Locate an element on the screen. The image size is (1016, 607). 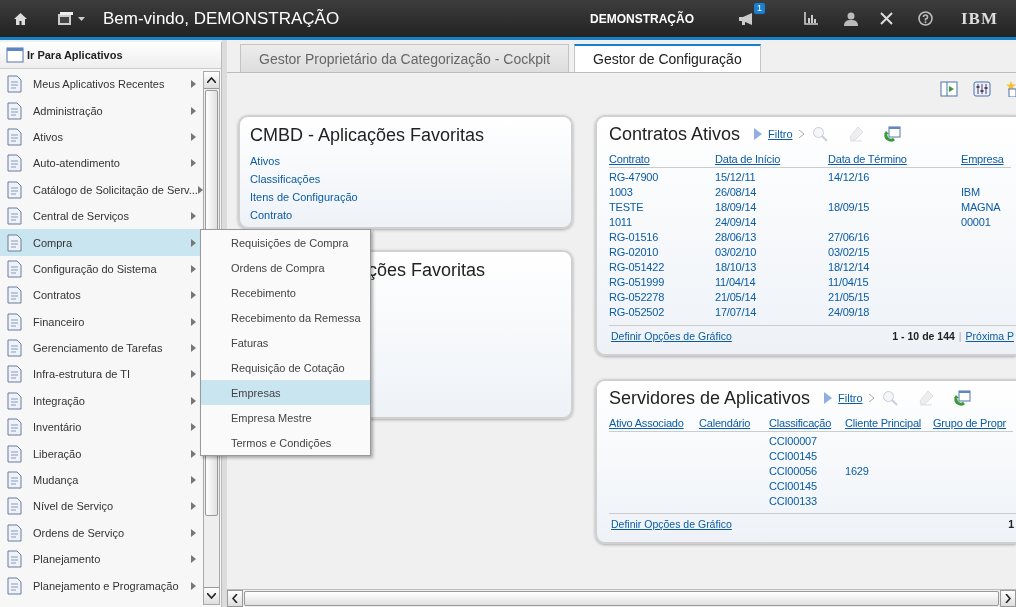
sidebar-item: Contratos is located at coordinates (101, 295).